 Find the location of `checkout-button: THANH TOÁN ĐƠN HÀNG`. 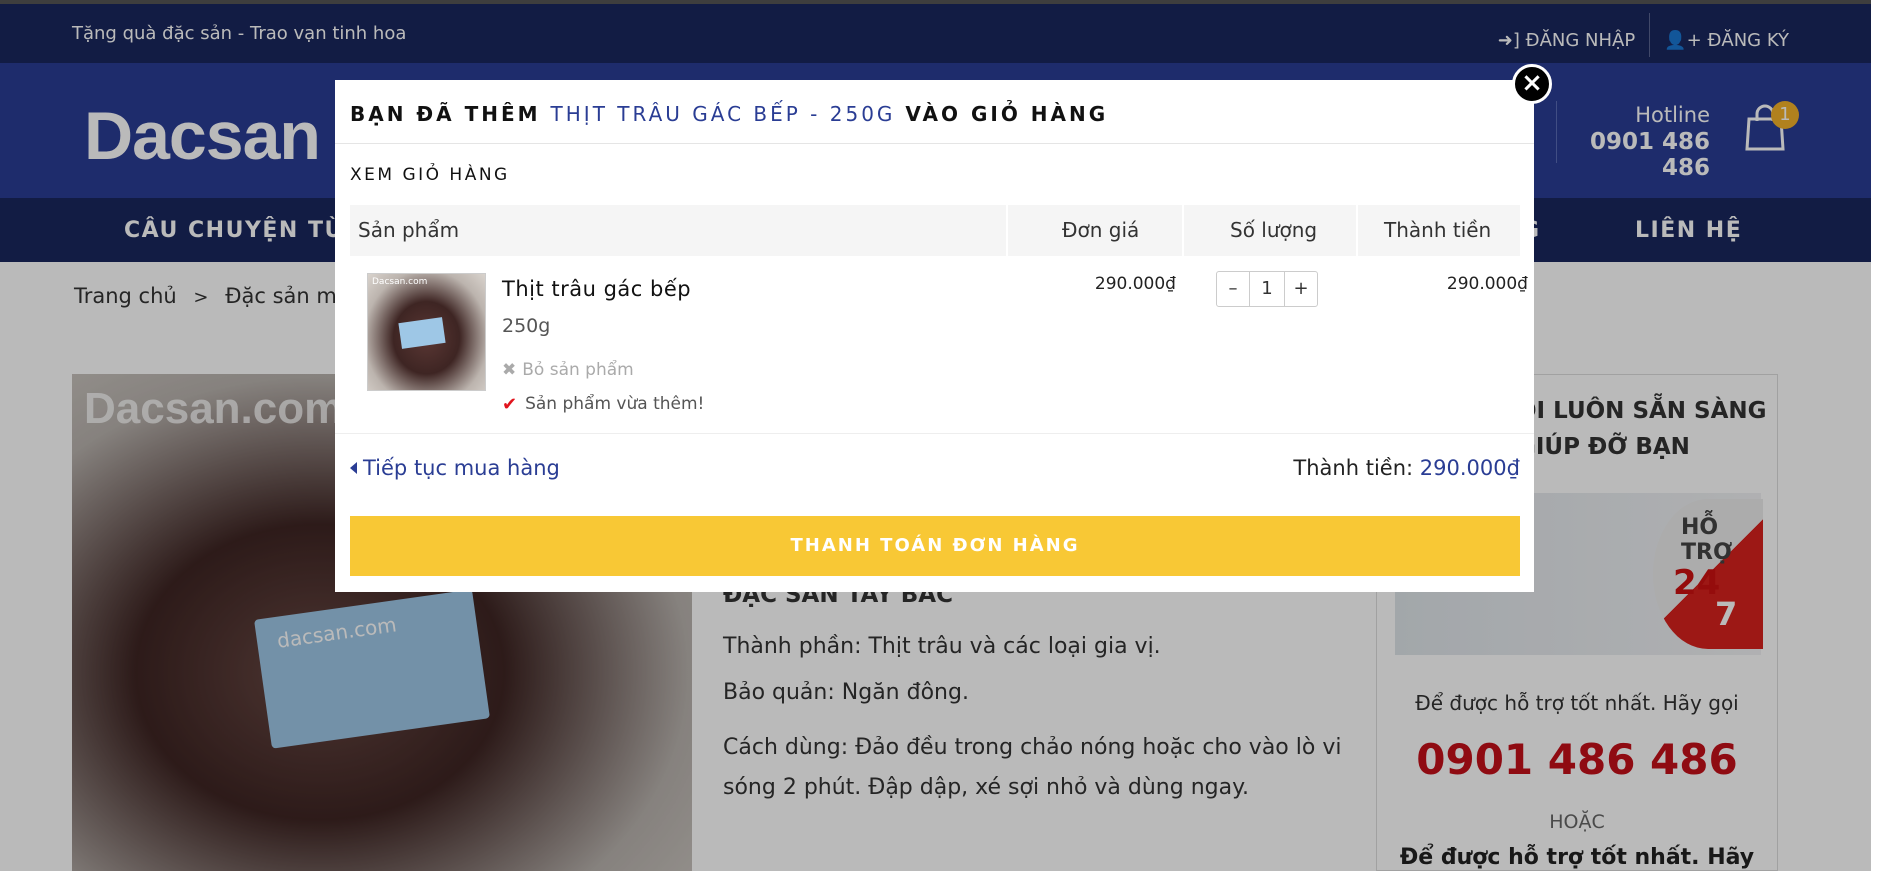

checkout-button: THANH TOÁN ĐƠN HÀNG is located at coordinates (935, 546).